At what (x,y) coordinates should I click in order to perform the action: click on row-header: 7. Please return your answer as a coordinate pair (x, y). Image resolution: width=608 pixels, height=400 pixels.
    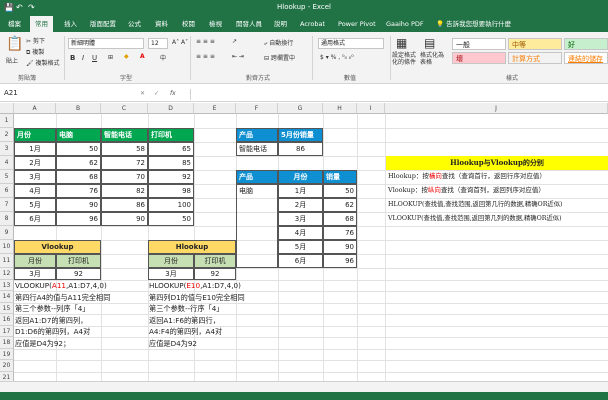
    Looking at the image, I should click on (7, 205).